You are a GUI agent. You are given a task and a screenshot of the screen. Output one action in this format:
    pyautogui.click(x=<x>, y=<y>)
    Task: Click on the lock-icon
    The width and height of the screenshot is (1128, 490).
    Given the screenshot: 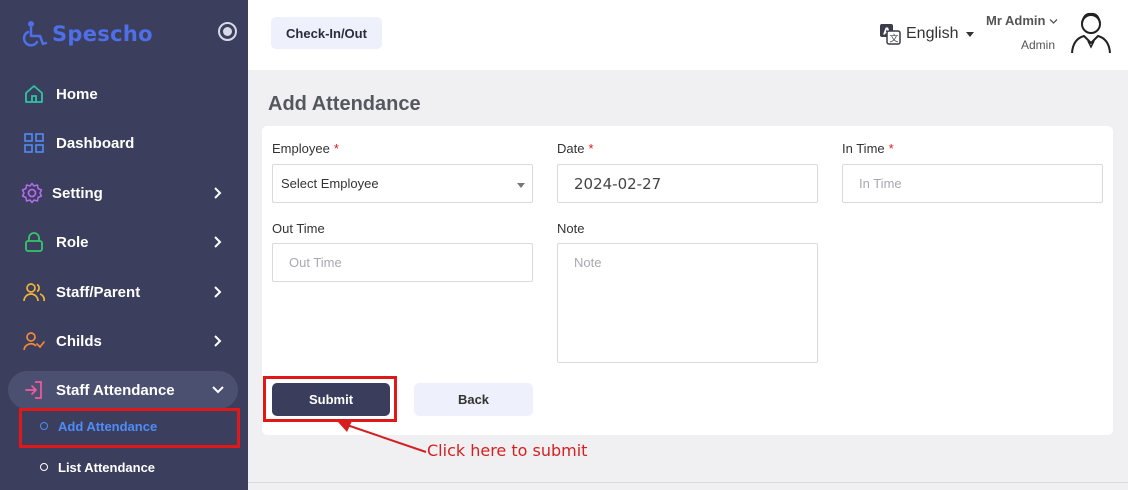 What is the action you would take?
    pyautogui.click(x=34, y=242)
    